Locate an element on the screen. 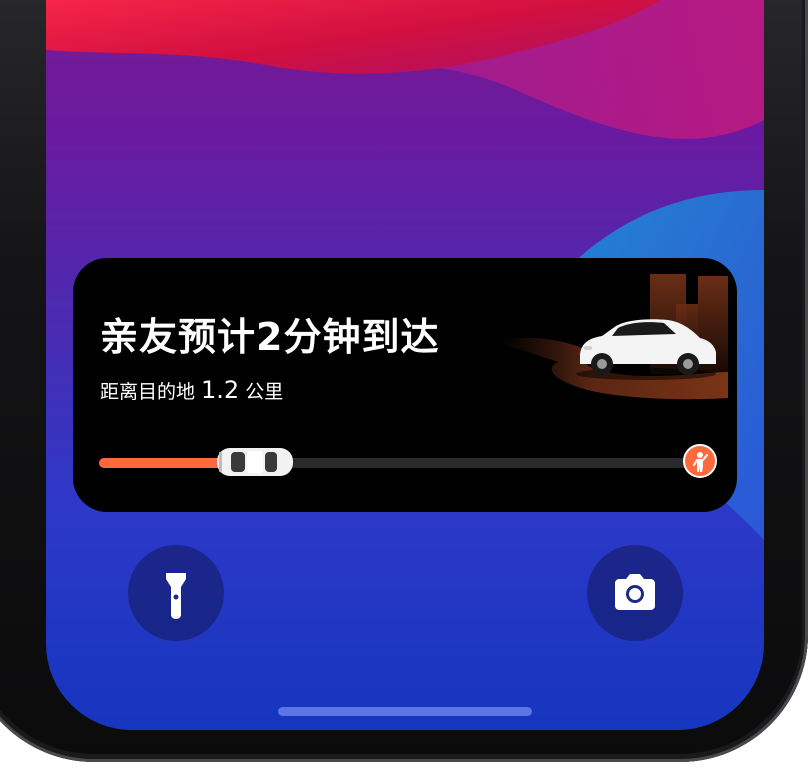  car-position-icon is located at coordinates (255, 462).